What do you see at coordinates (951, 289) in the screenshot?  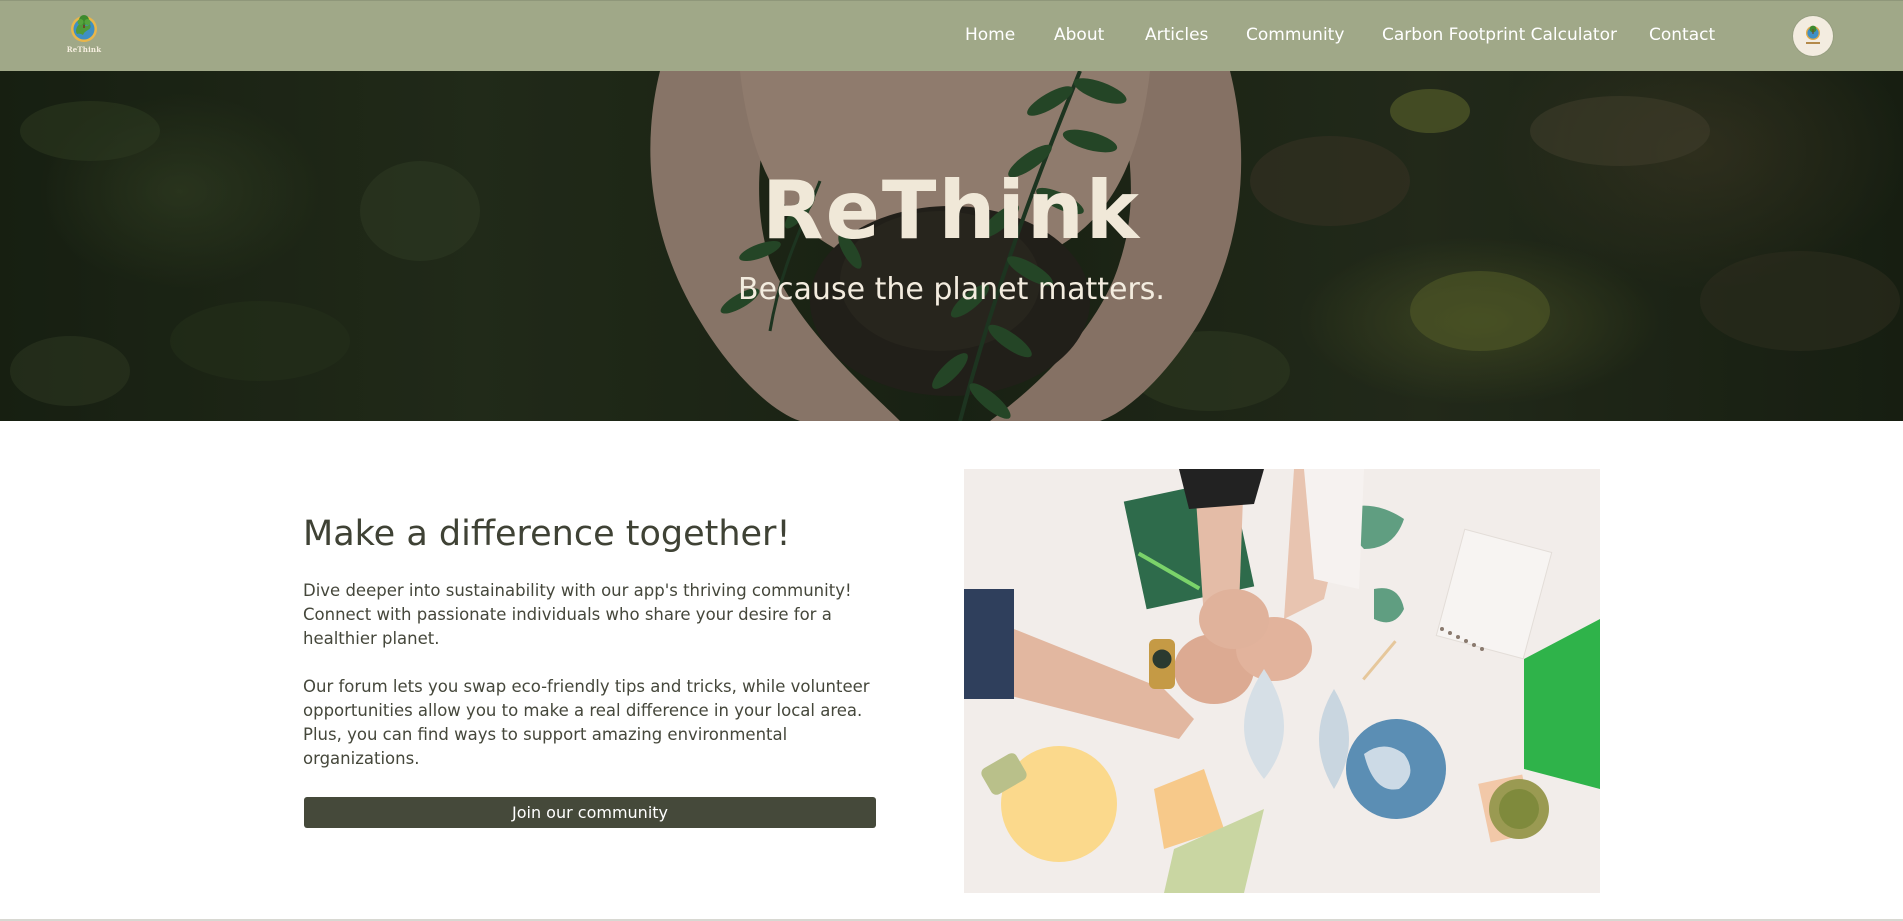 I see `hero-subtitle: Because the planet matters.` at bounding box center [951, 289].